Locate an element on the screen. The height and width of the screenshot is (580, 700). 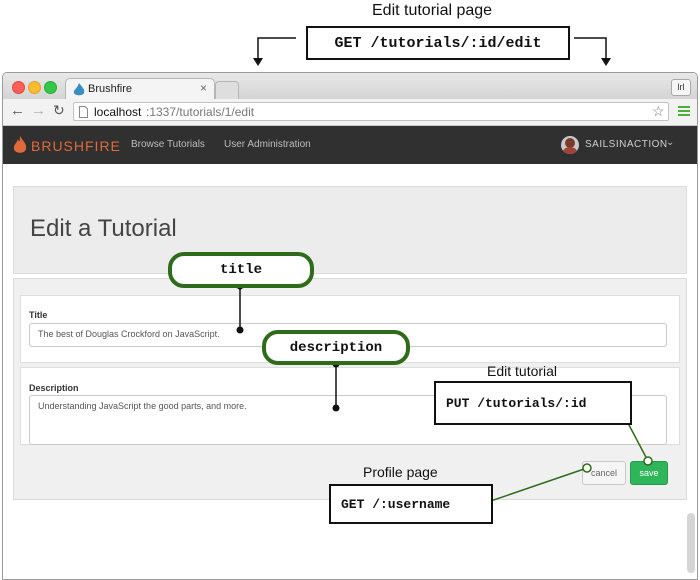
maximize-window-button is located at coordinates (50, 87).